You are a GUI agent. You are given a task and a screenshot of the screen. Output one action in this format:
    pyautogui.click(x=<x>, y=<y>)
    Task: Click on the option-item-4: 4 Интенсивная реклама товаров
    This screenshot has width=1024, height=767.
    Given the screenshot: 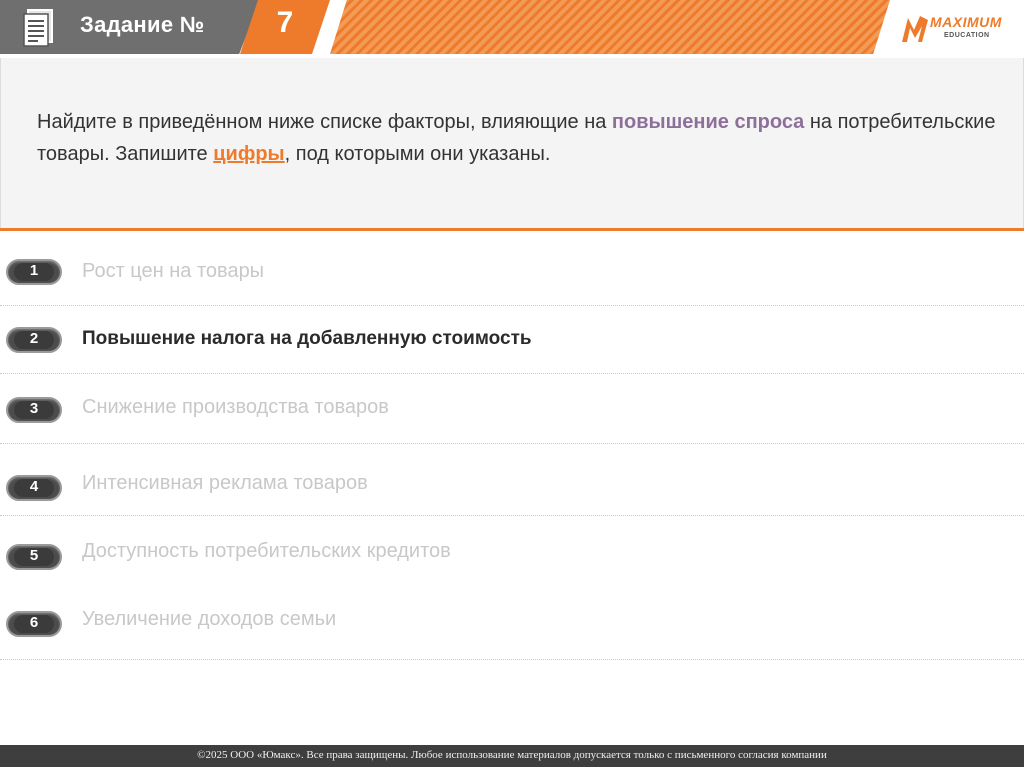 What is the action you would take?
    pyautogui.click(x=512, y=482)
    